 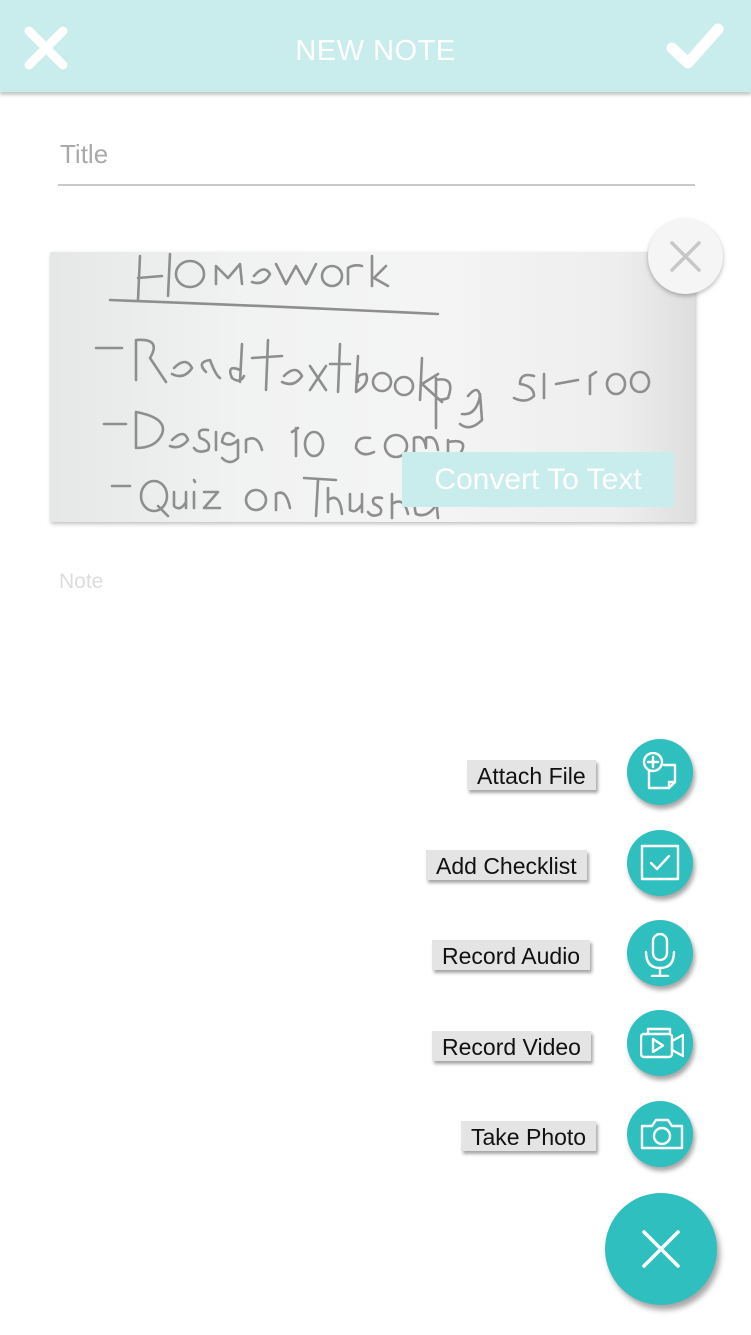 I want to click on page-title: NEW NOTE, so click(x=375, y=51).